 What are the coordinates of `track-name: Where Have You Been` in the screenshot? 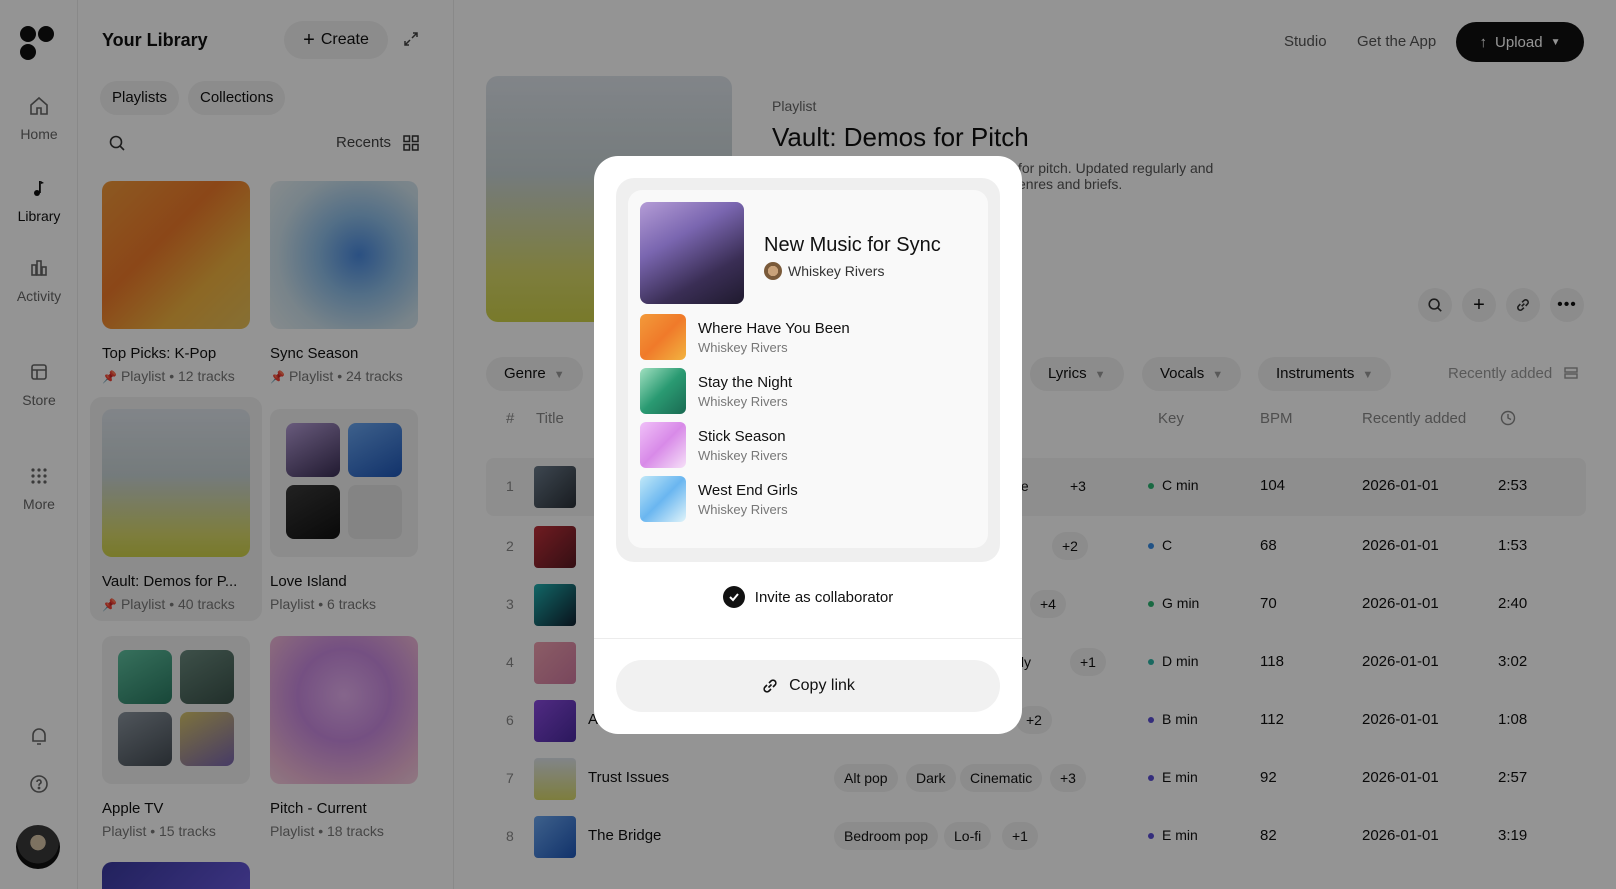 It's located at (774, 328).